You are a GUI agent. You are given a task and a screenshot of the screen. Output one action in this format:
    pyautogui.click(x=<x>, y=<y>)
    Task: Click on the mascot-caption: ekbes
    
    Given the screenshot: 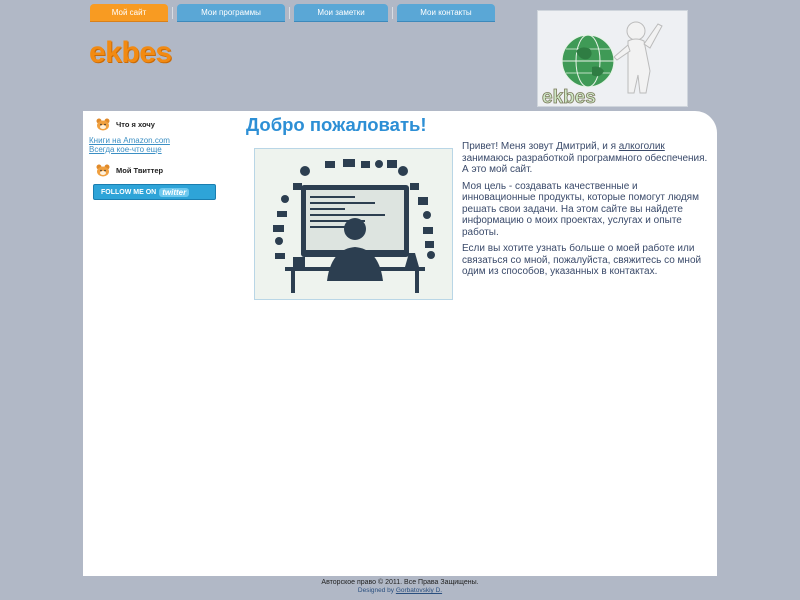 What is the action you would take?
    pyautogui.click(x=569, y=97)
    